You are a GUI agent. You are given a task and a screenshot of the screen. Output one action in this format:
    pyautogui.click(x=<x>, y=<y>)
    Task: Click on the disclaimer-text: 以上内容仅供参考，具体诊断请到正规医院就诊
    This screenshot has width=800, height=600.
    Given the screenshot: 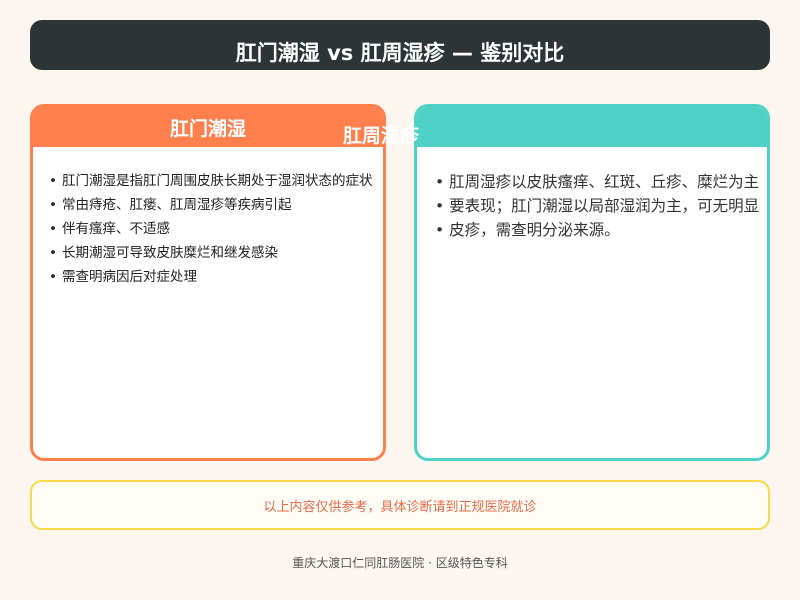 What is the action you would take?
    pyautogui.click(x=400, y=507)
    